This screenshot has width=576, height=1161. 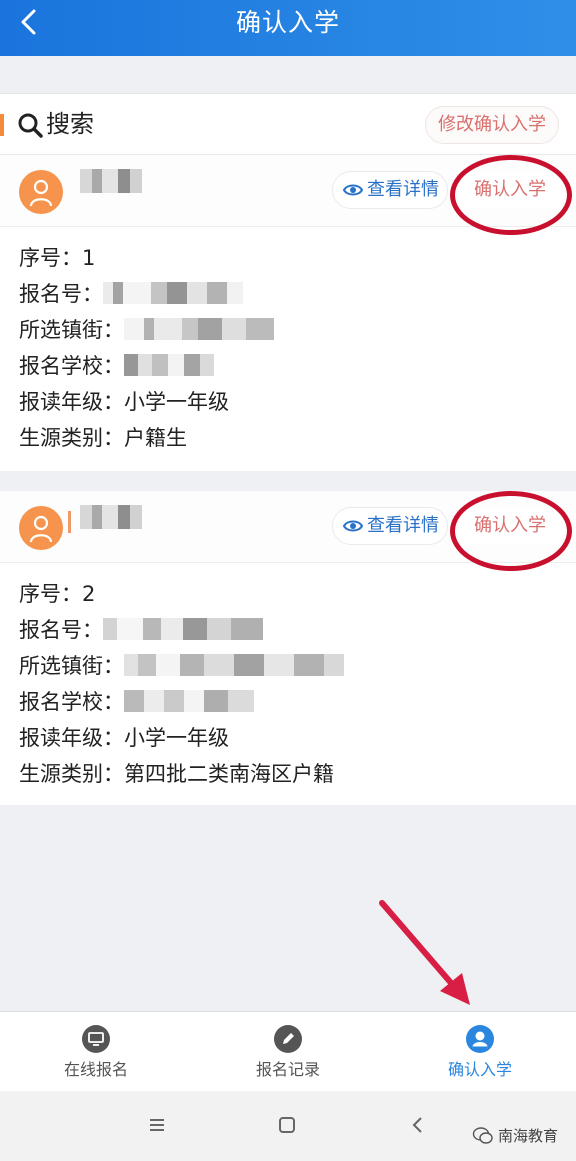 What do you see at coordinates (528, 1136) in the screenshot?
I see `watermark-text: 南海教育` at bounding box center [528, 1136].